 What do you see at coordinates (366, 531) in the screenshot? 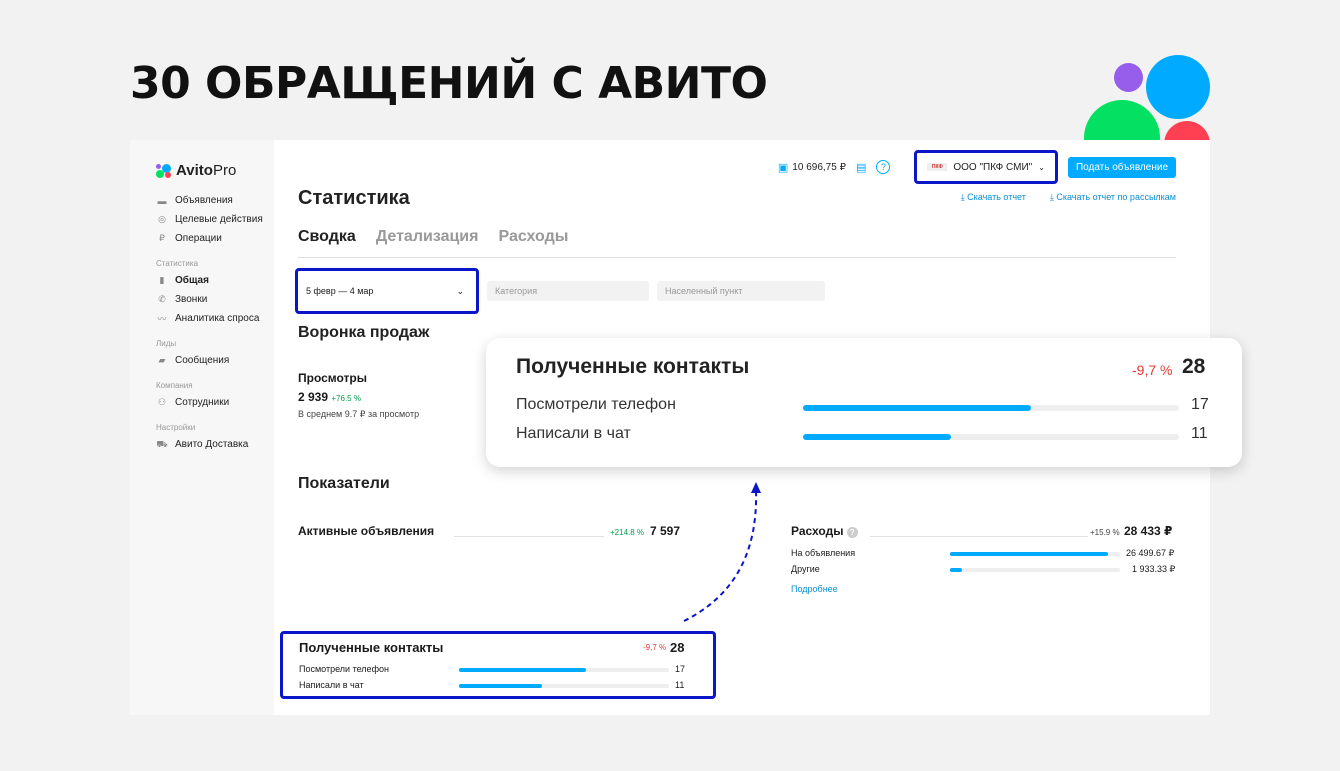
I see `active-ads-label: Активные объявления` at bounding box center [366, 531].